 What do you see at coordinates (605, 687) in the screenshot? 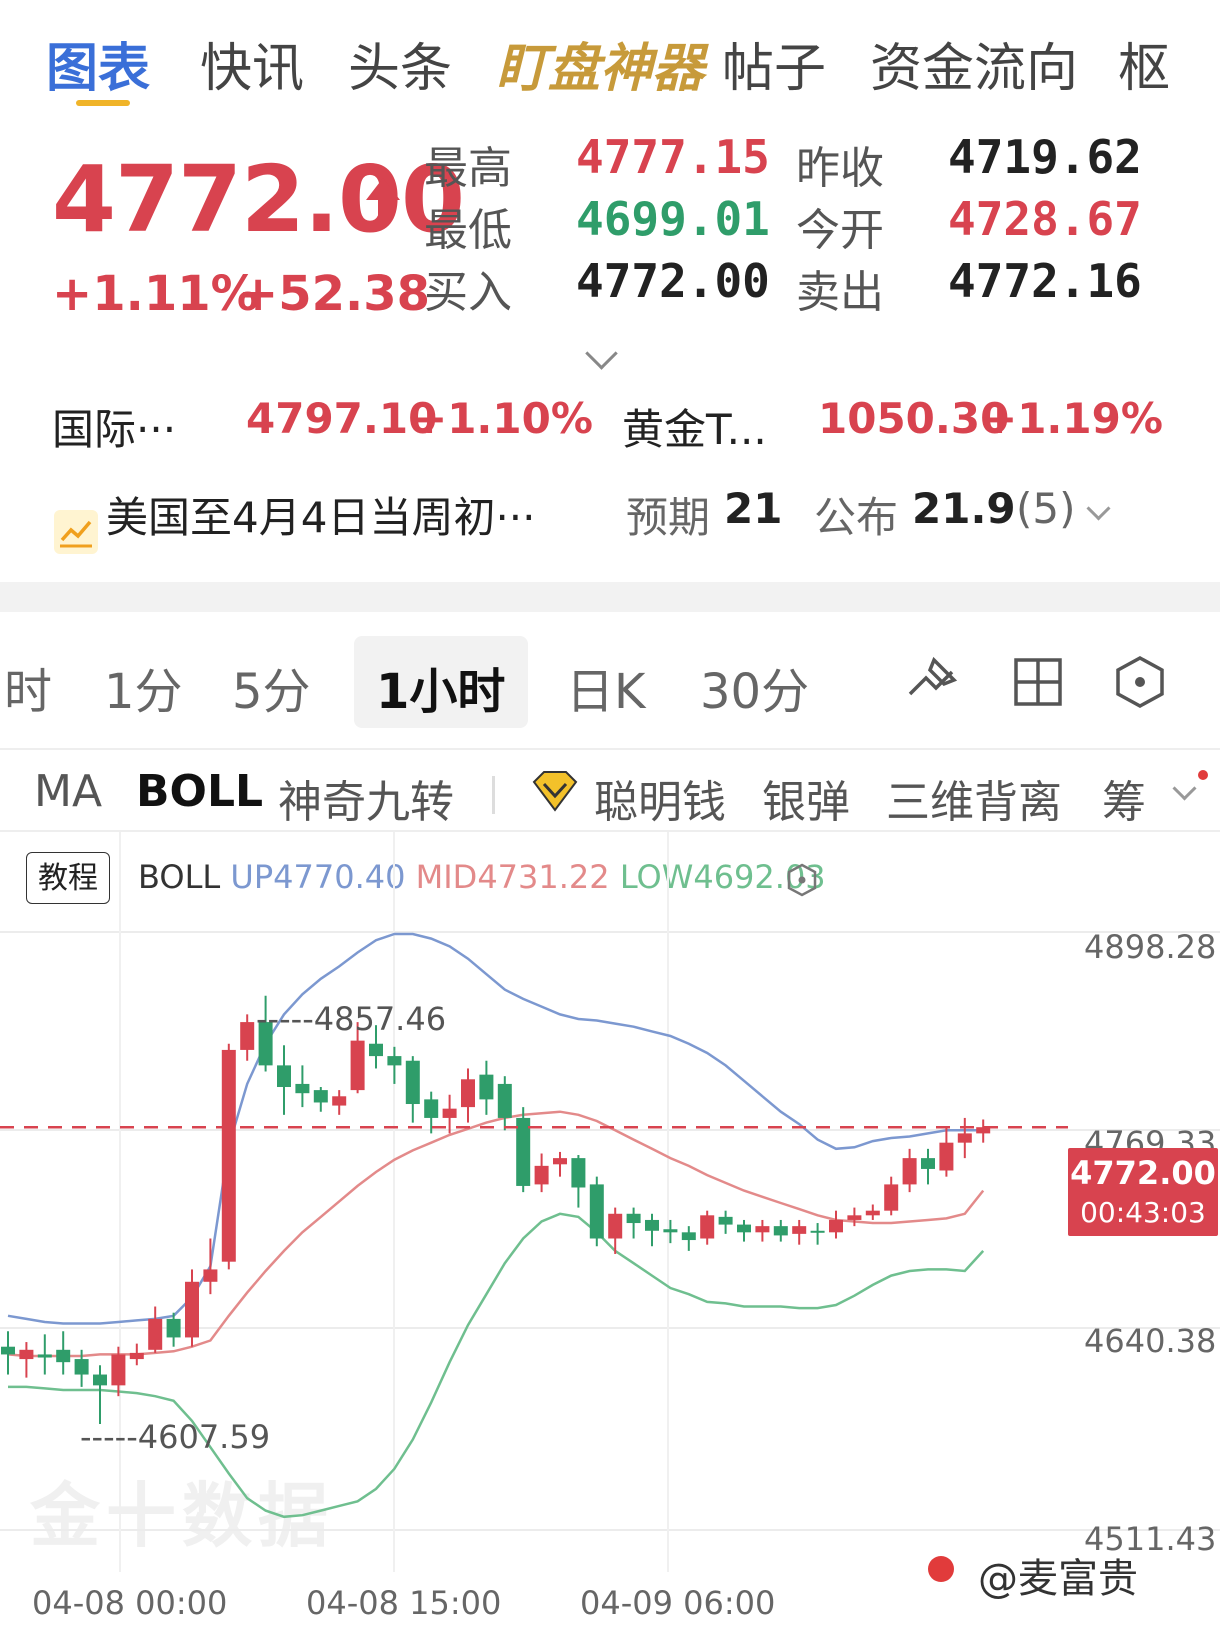
I see `interval-tab-daily: 日K` at bounding box center [605, 687].